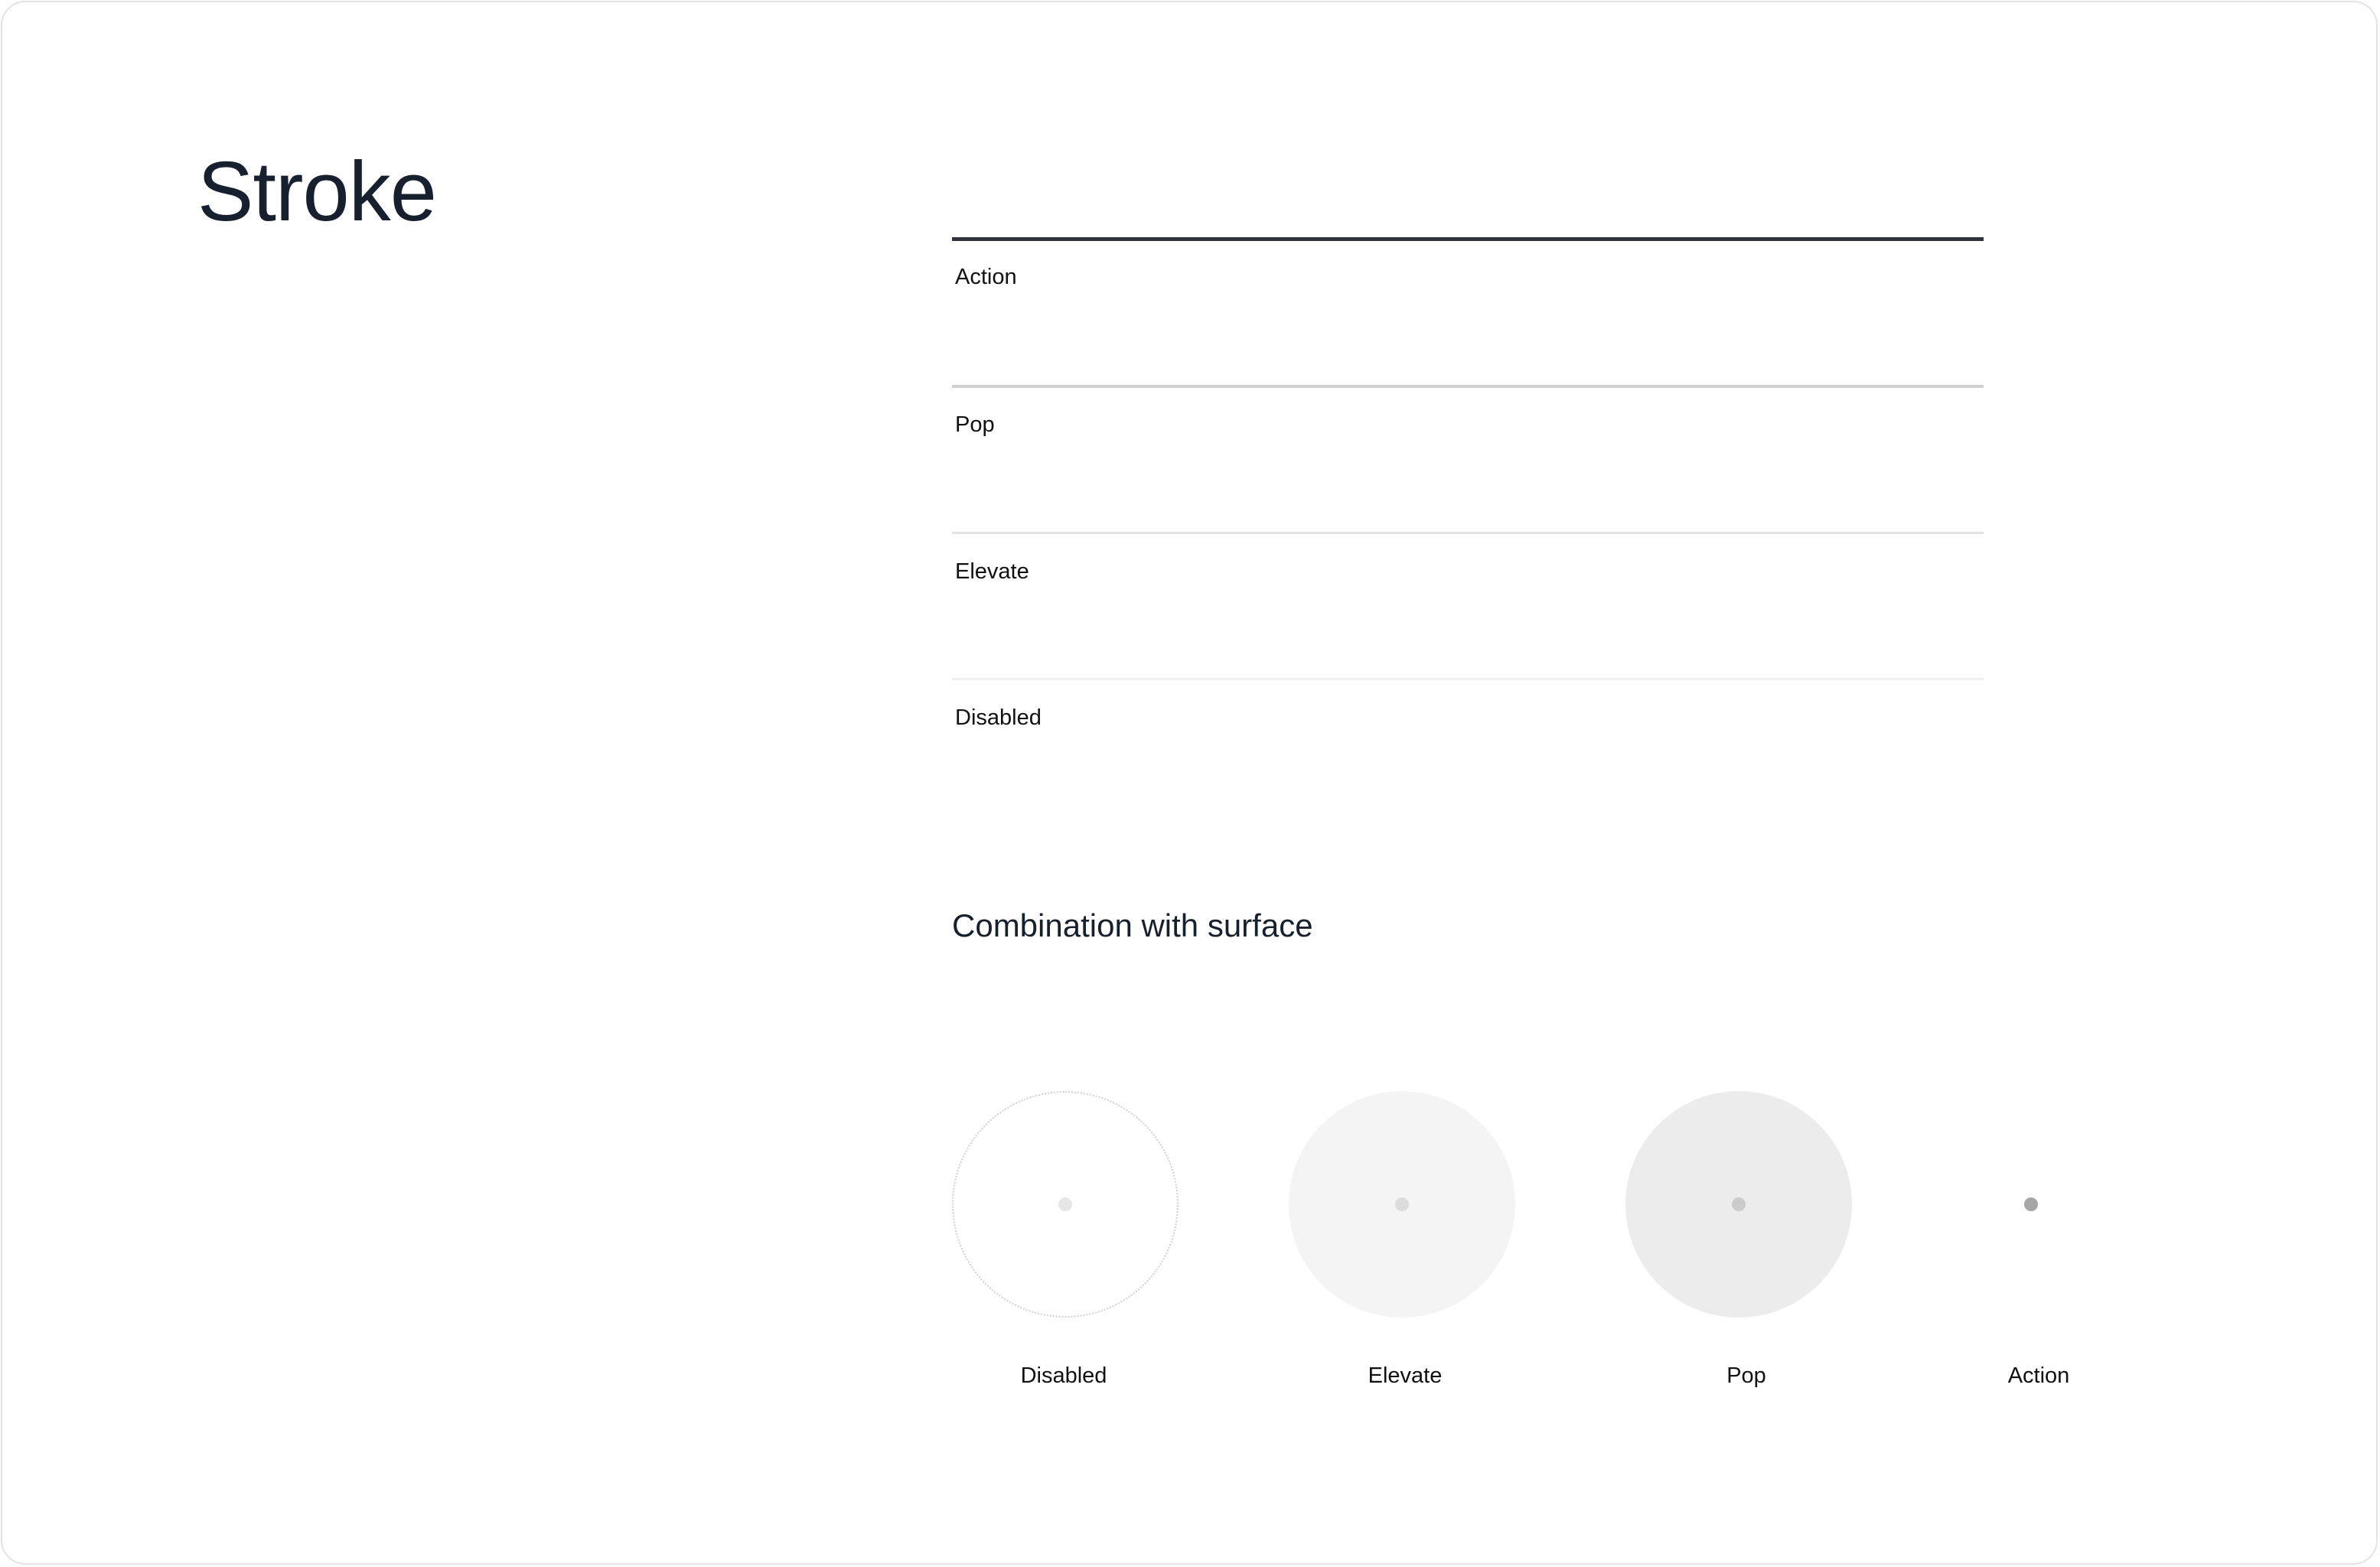 The image size is (2380, 1567). I want to click on stroke-line-elevate, so click(1468, 533).